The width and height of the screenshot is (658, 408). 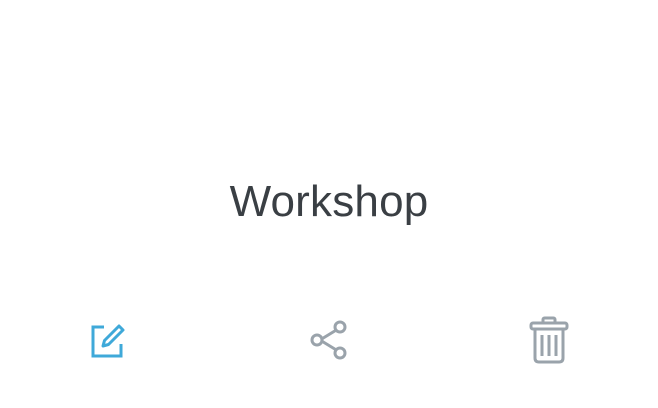 I want to click on share-icon, so click(x=329, y=340).